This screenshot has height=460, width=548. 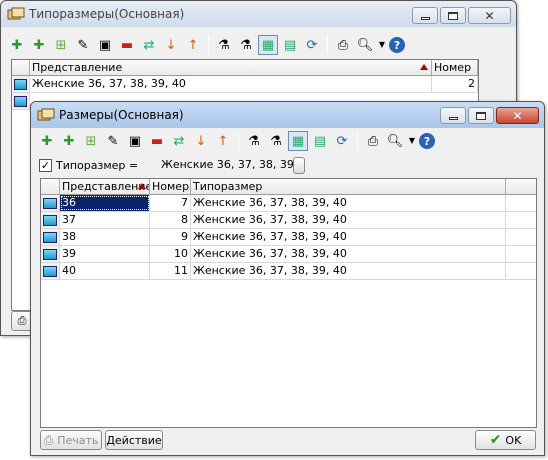 I want to click on element-icon, so click(x=50, y=220).